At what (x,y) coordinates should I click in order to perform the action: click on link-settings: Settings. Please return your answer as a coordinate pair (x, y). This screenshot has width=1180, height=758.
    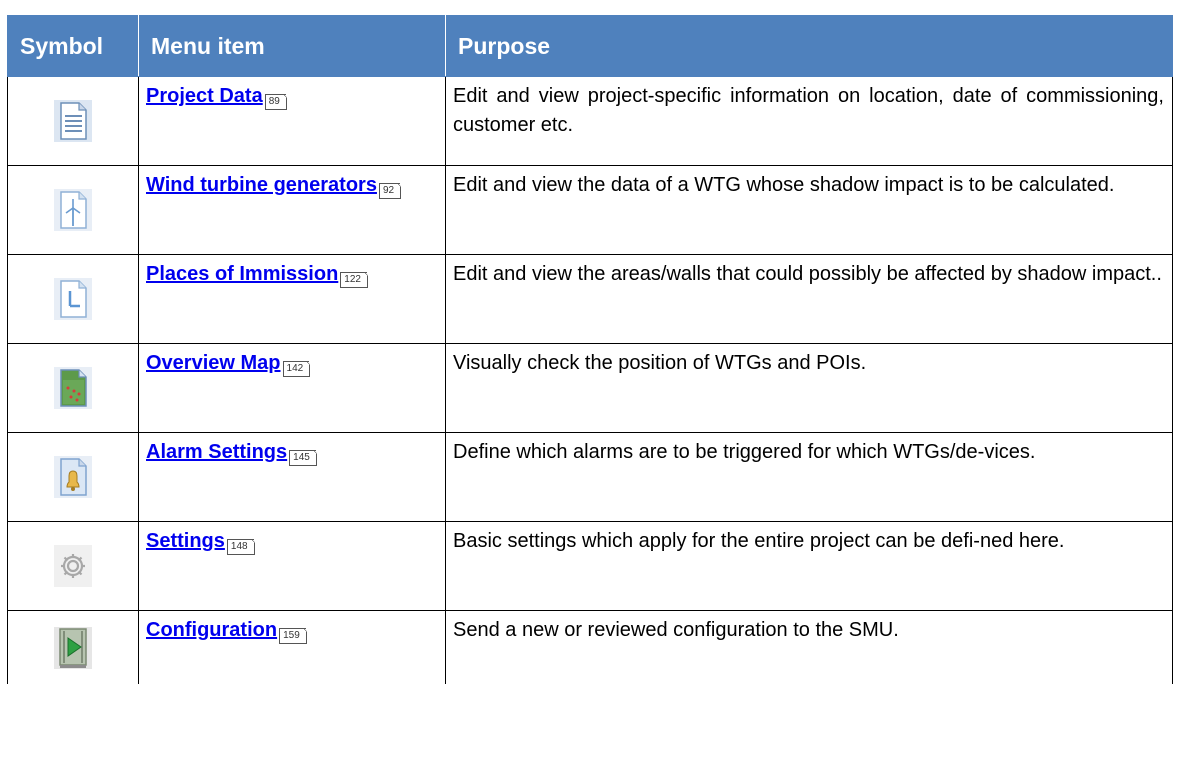
    Looking at the image, I should click on (185, 541).